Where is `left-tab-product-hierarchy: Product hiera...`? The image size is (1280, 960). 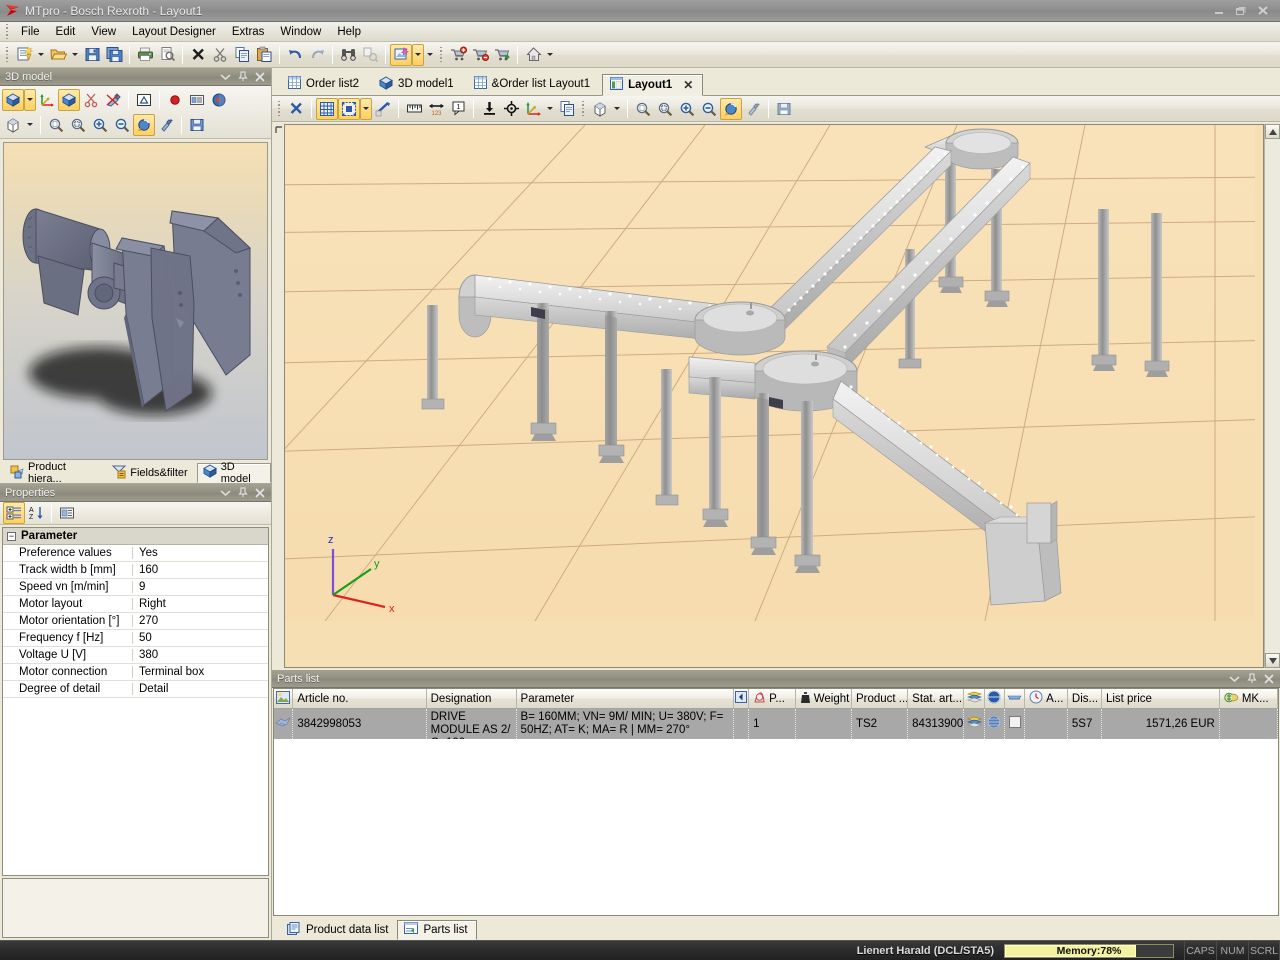 left-tab-product-hierarchy: Product hiera... is located at coordinates (54, 473).